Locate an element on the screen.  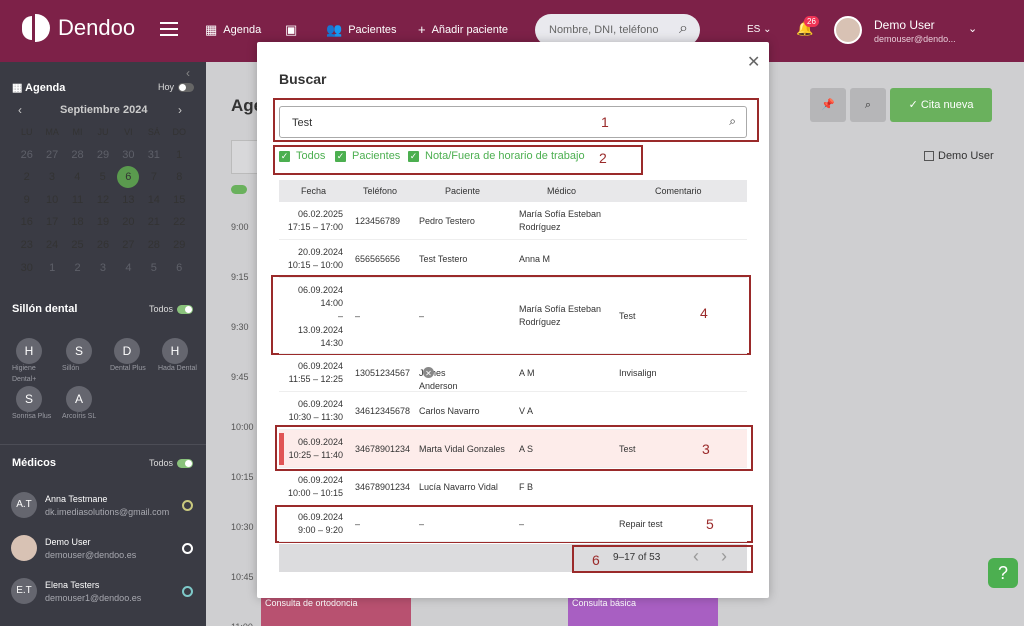
nav-pacientes: 👥 Pacientes is located at coordinates (361, 30).